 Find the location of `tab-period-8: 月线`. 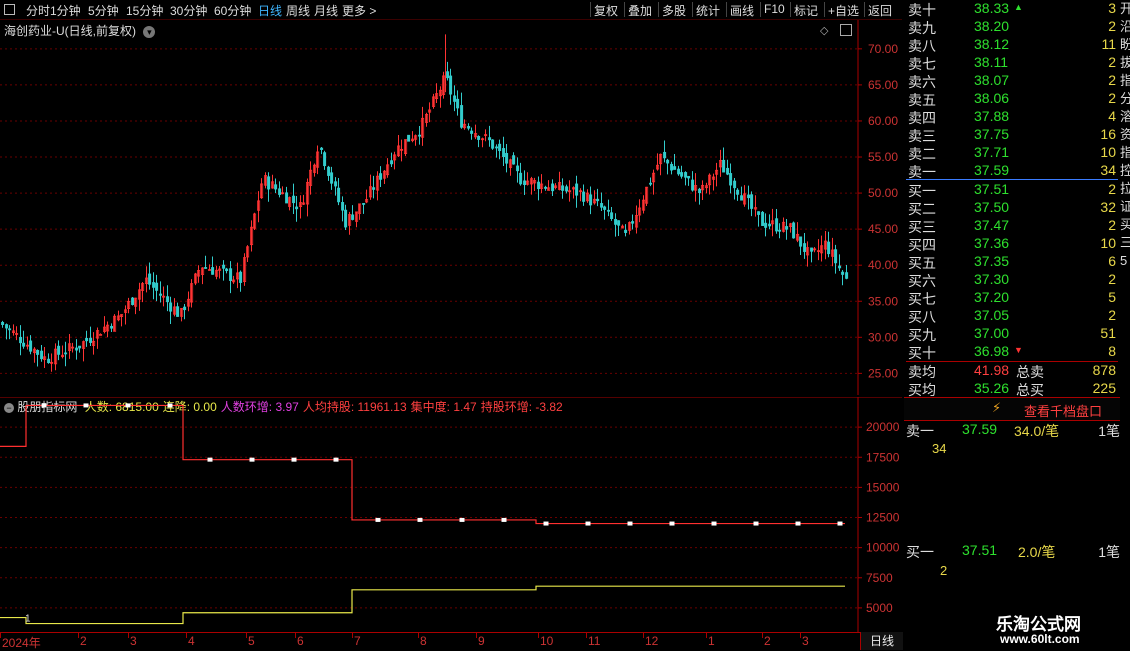

tab-period-8: 月线 is located at coordinates (326, 10).